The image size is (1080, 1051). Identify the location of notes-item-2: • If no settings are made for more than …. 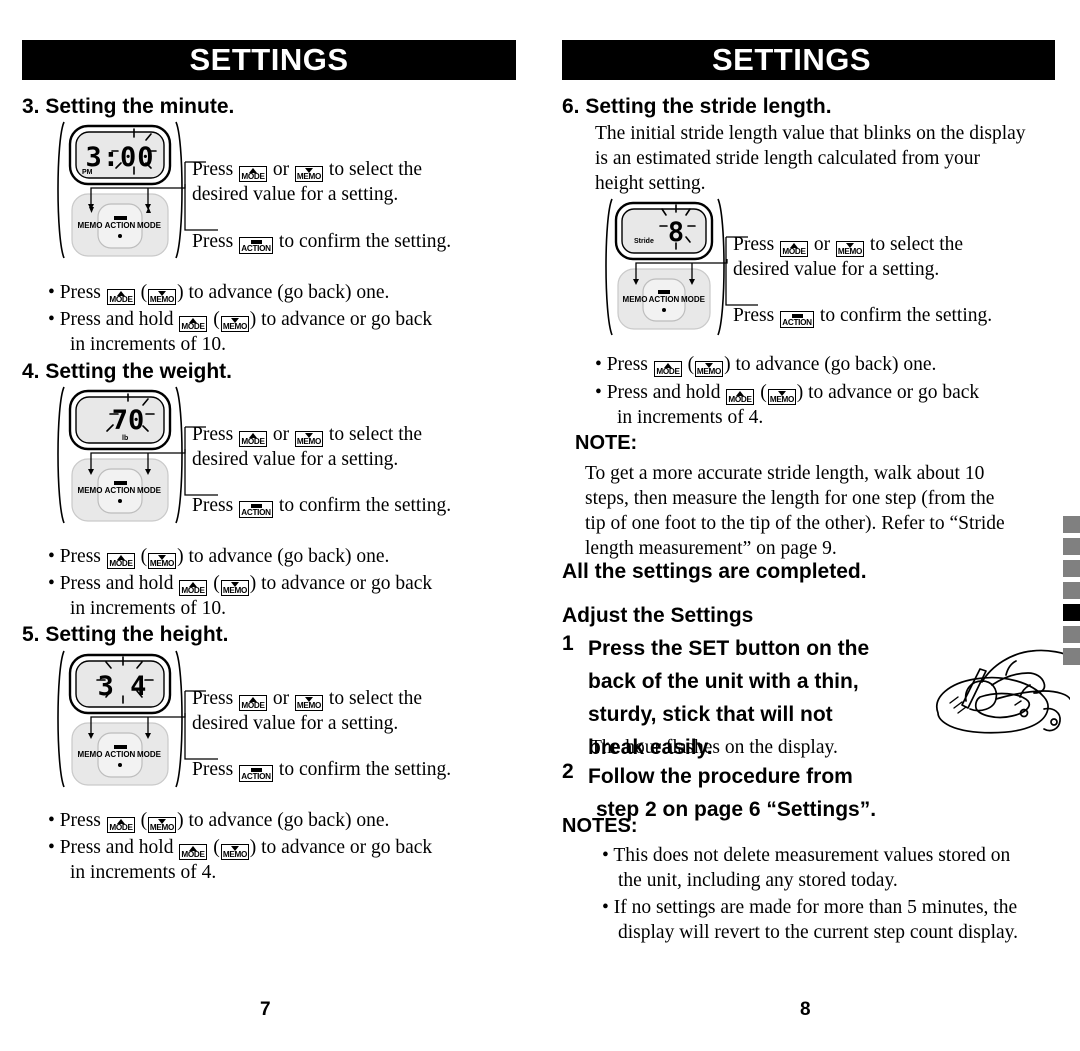
(841, 920).